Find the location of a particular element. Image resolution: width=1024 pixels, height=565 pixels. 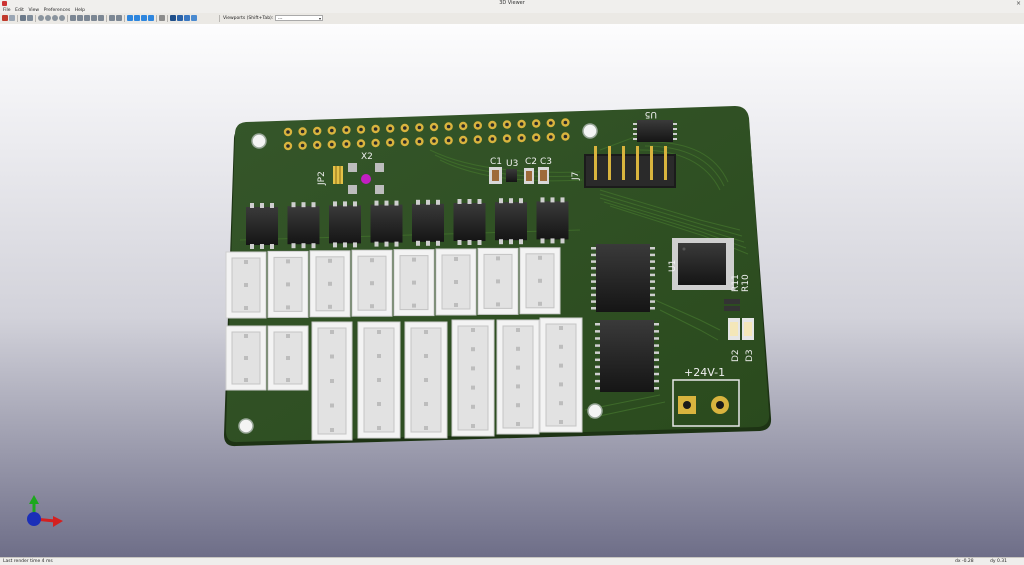

pan-right-icon is located at coordinates (137, 18).